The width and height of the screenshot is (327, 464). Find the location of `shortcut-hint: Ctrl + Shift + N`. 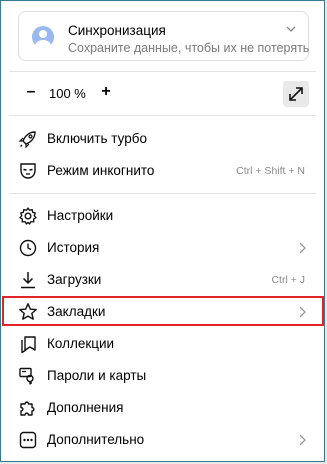

shortcut-hint: Ctrl + Shift + N is located at coordinates (270, 171).